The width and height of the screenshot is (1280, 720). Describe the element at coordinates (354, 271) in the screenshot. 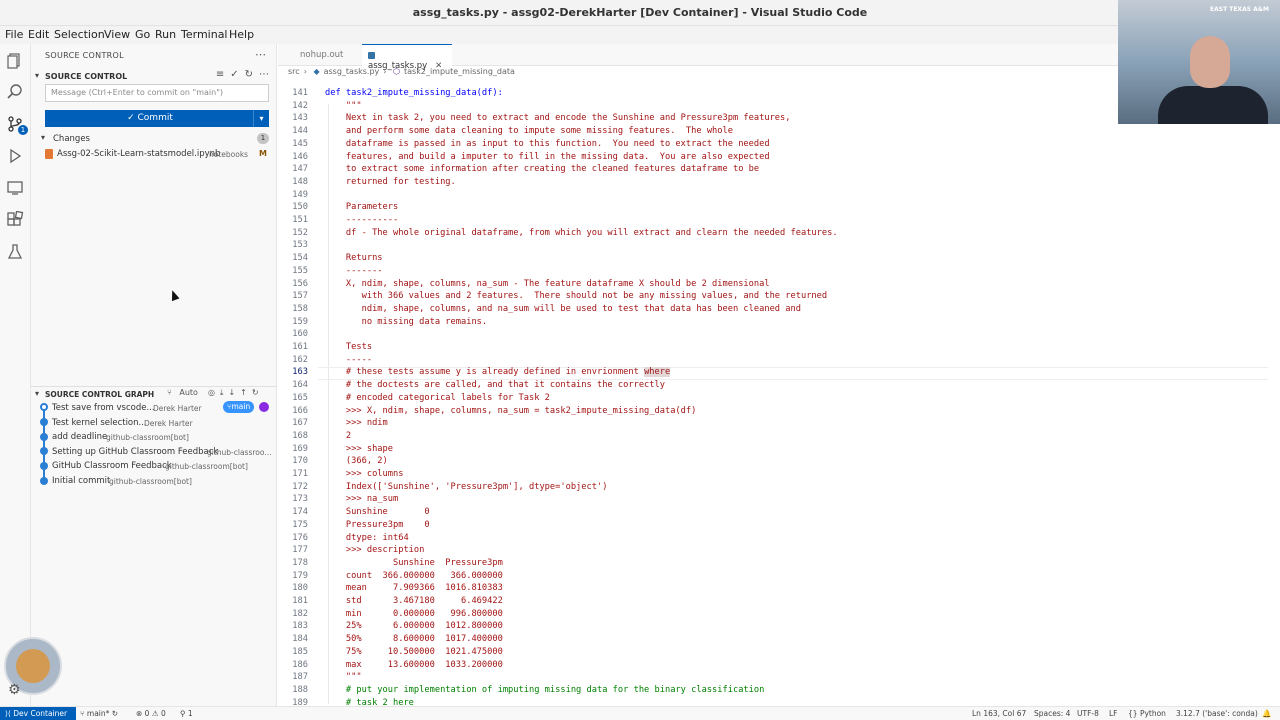

I see `code-line: -------` at that location.